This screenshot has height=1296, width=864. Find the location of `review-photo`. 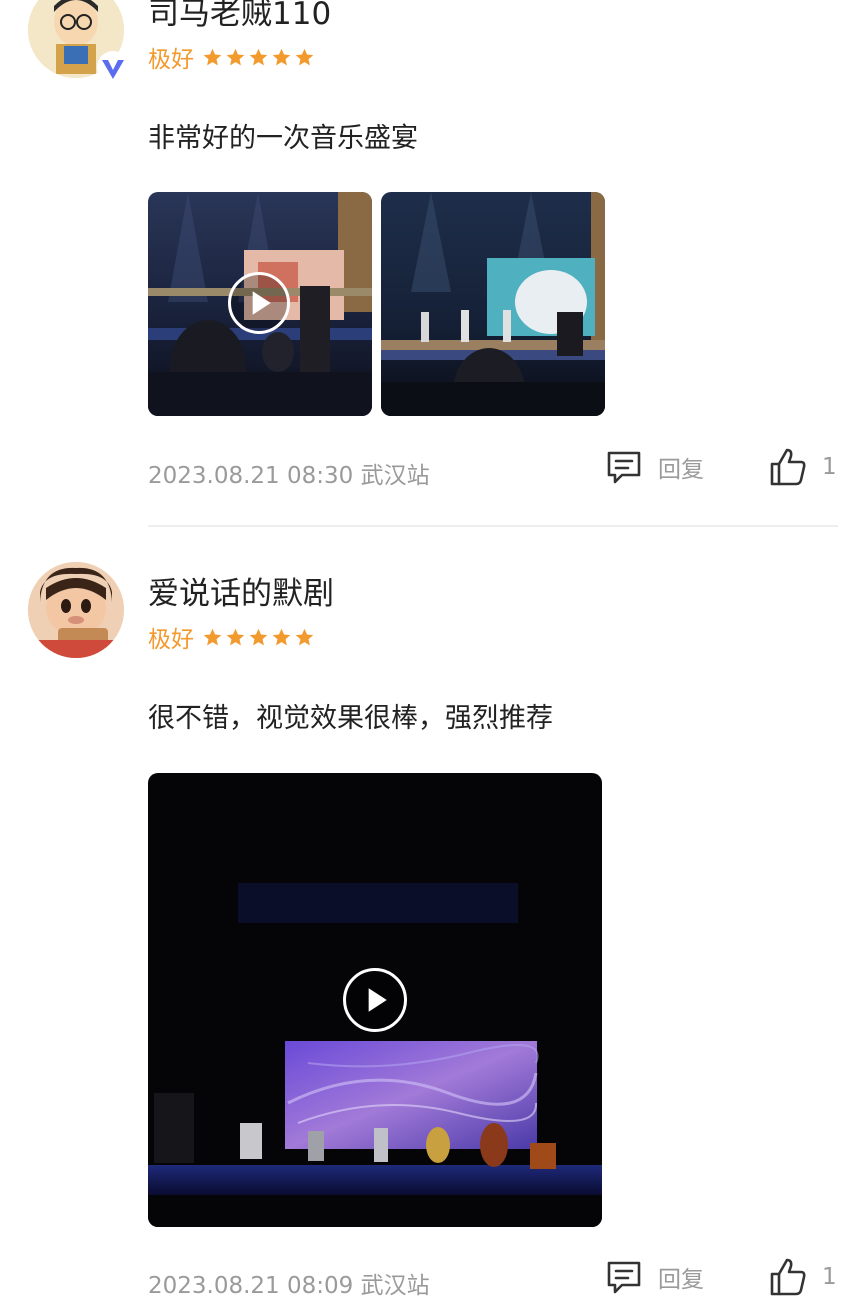

review-photo is located at coordinates (493, 304).